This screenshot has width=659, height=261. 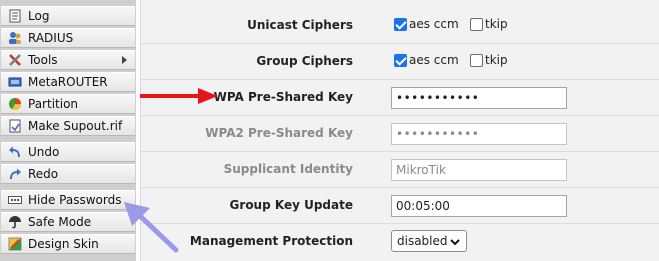 I want to click on group-aes-ccm-label: aes ccm, so click(x=434, y=60).